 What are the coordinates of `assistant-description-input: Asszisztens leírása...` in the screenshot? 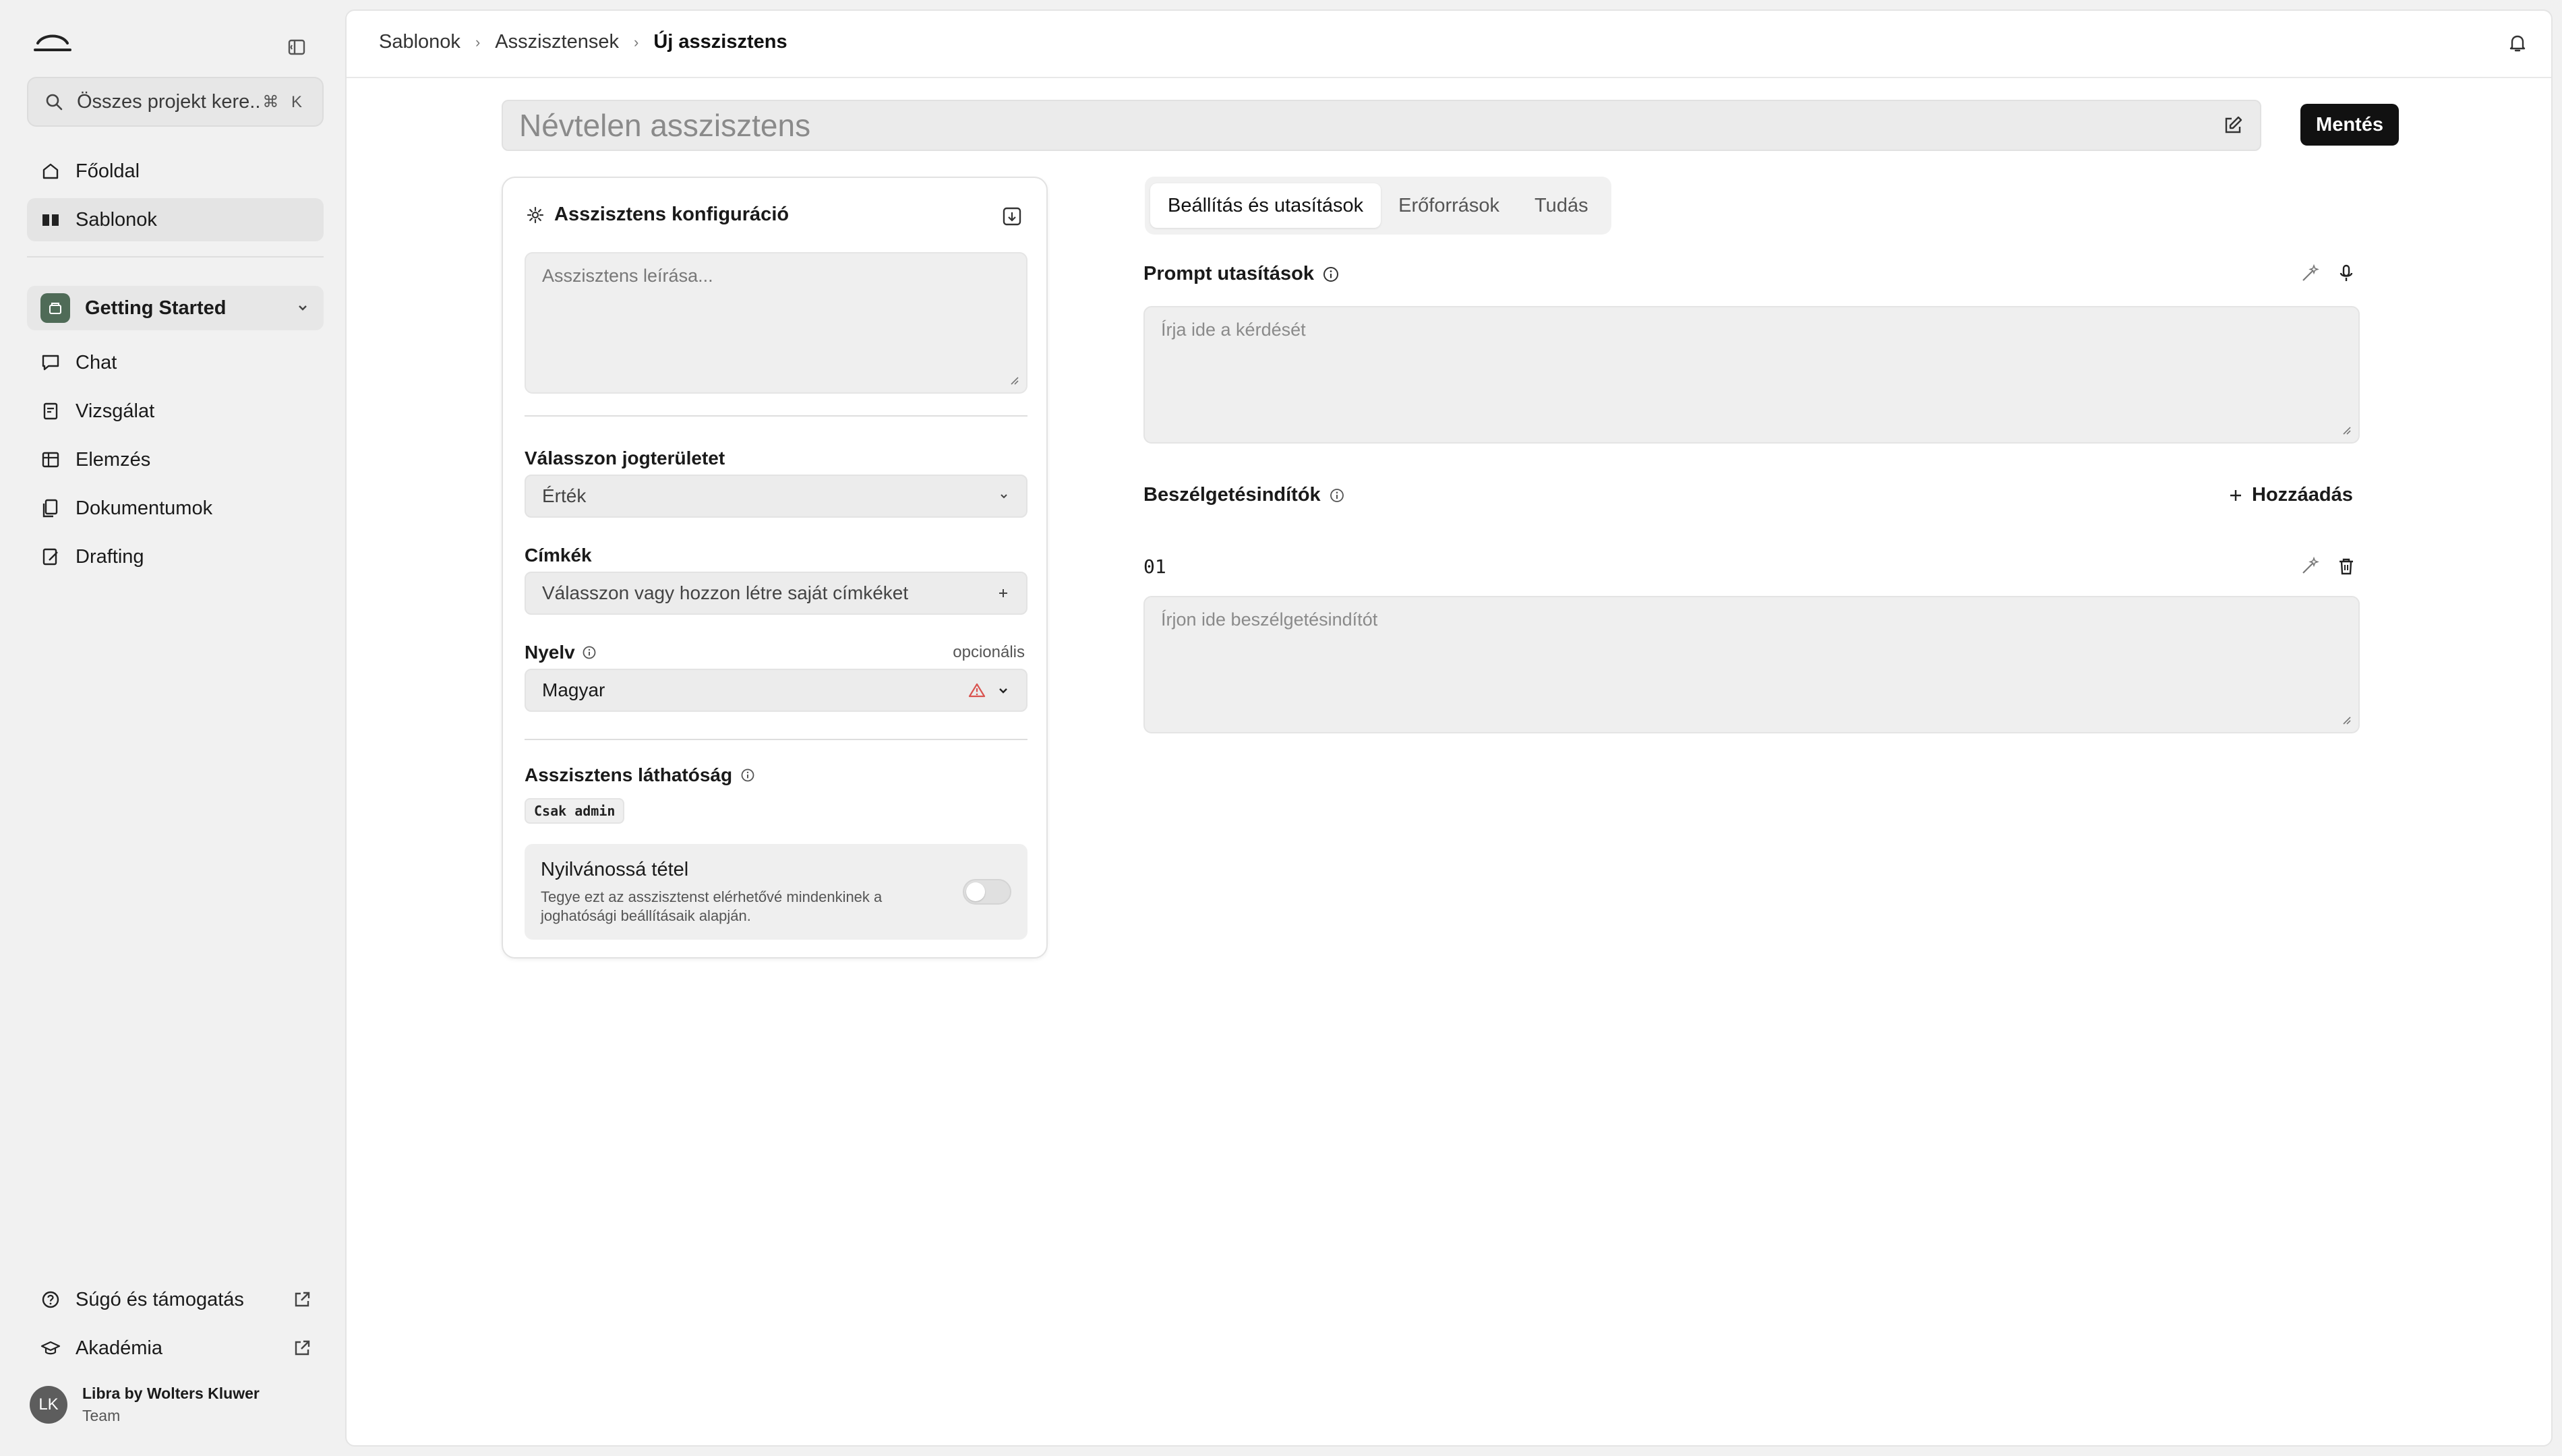 It's located at (776, 323).